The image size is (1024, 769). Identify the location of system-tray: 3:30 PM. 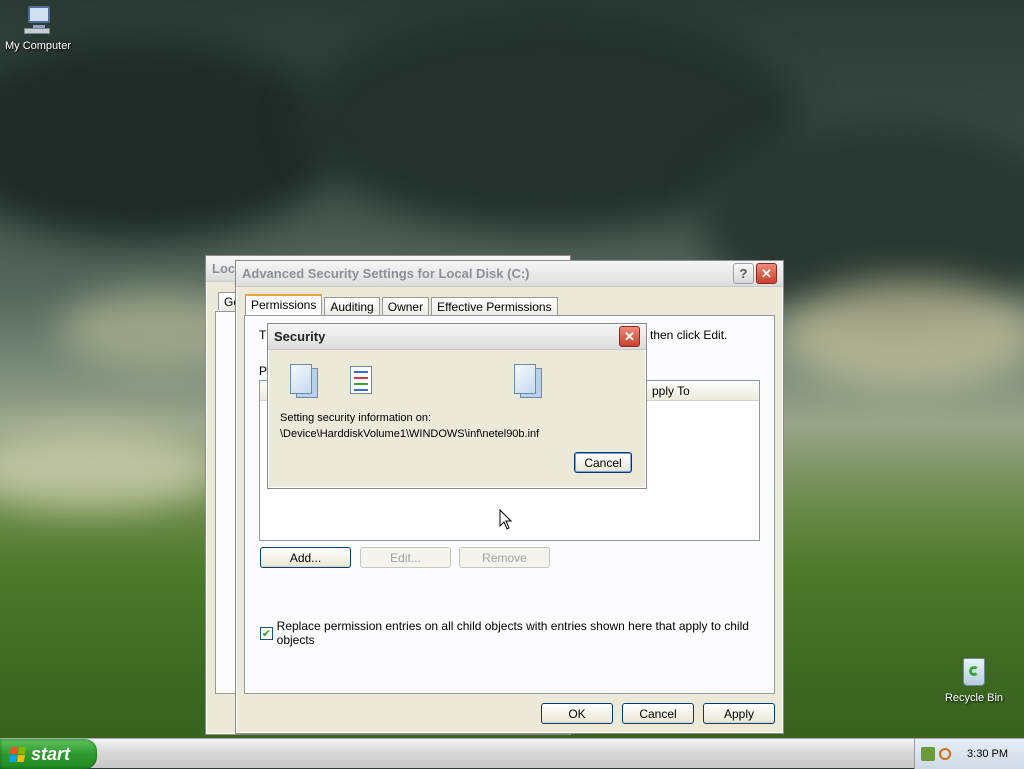
(969, 754).